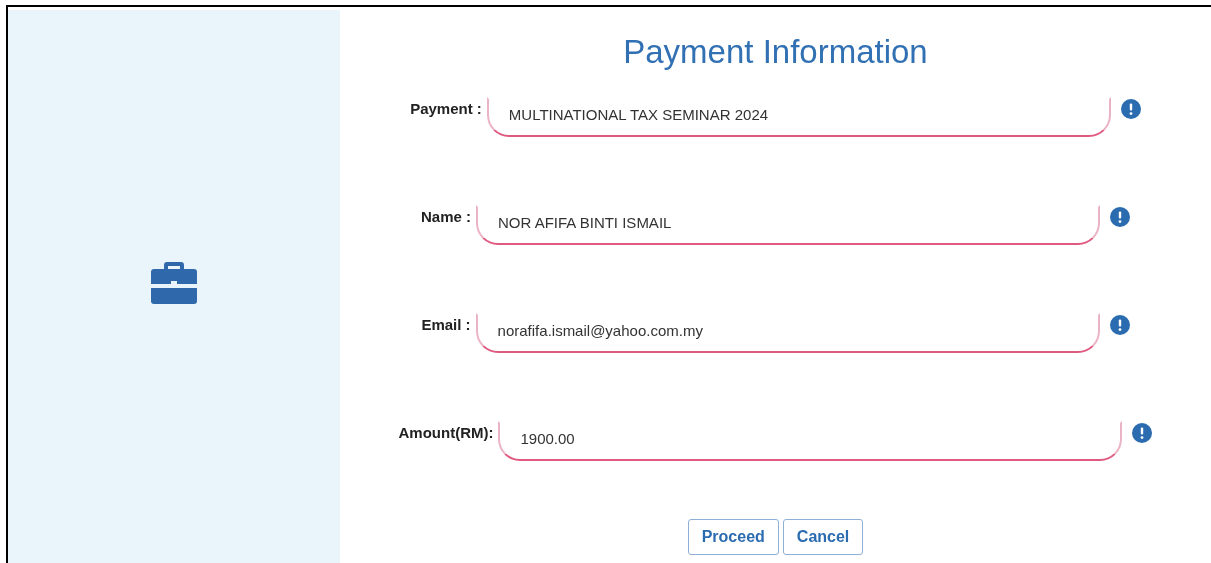 Image resolution: width=1211 pixels, height=563 pixels. I want to click on field-label: Amount(RM):, so click(446, 432).